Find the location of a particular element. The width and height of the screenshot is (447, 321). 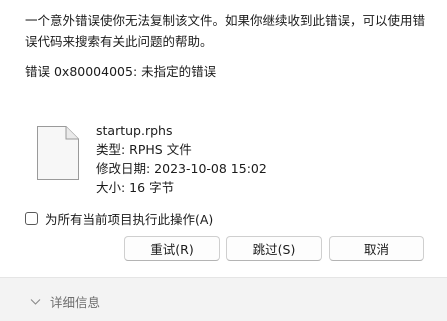

file-type: 类型: RPHS 文件 is located at coordinates (144, 149).